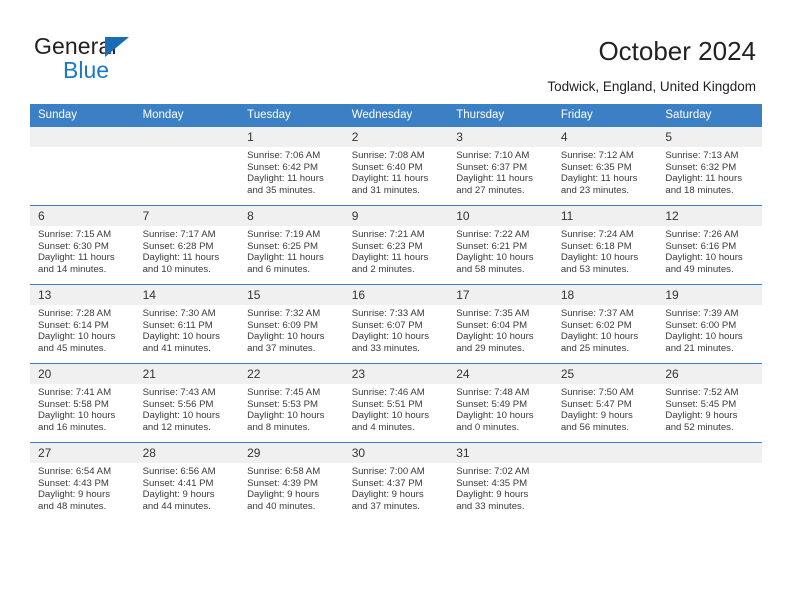 Image resolution: width=792 pixels, height=612 pixels. Describe the element at coordinates (388, 313) in the screenshot. I see `sunrise-text: Sunrise: 7:33 AM` at that location.